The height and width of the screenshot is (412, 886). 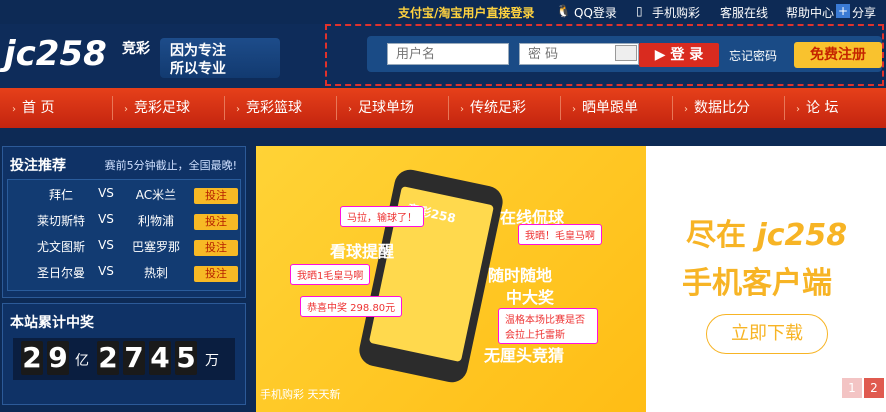 What do you see at coordinates (170, 165) in the screenshot?
I see `picks-note: 赛前5分钟截止，全国最晚!` at bounding box center [170, 165].